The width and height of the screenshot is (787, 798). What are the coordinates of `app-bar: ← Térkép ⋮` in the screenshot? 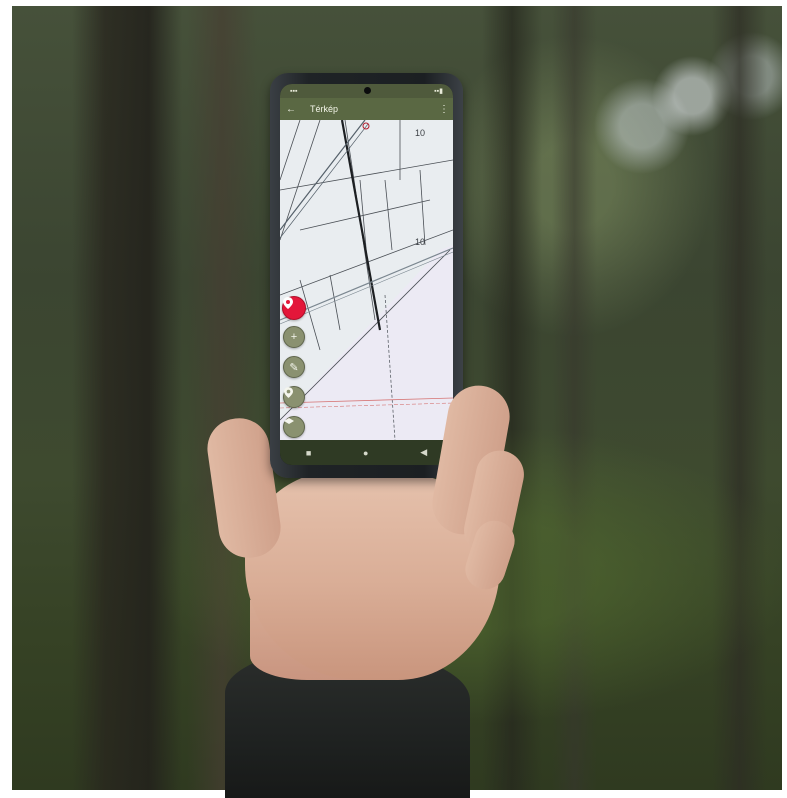 It's located at (366, 109).